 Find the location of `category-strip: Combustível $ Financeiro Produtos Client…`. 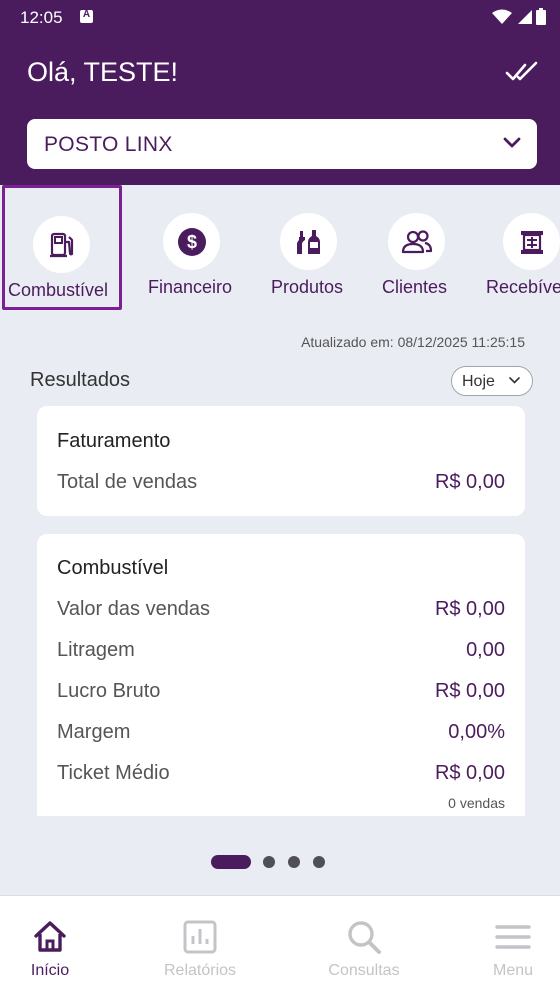

category-strip: Combustível $ Financeiro Produtos Client… is located at coordinates (280, 250).